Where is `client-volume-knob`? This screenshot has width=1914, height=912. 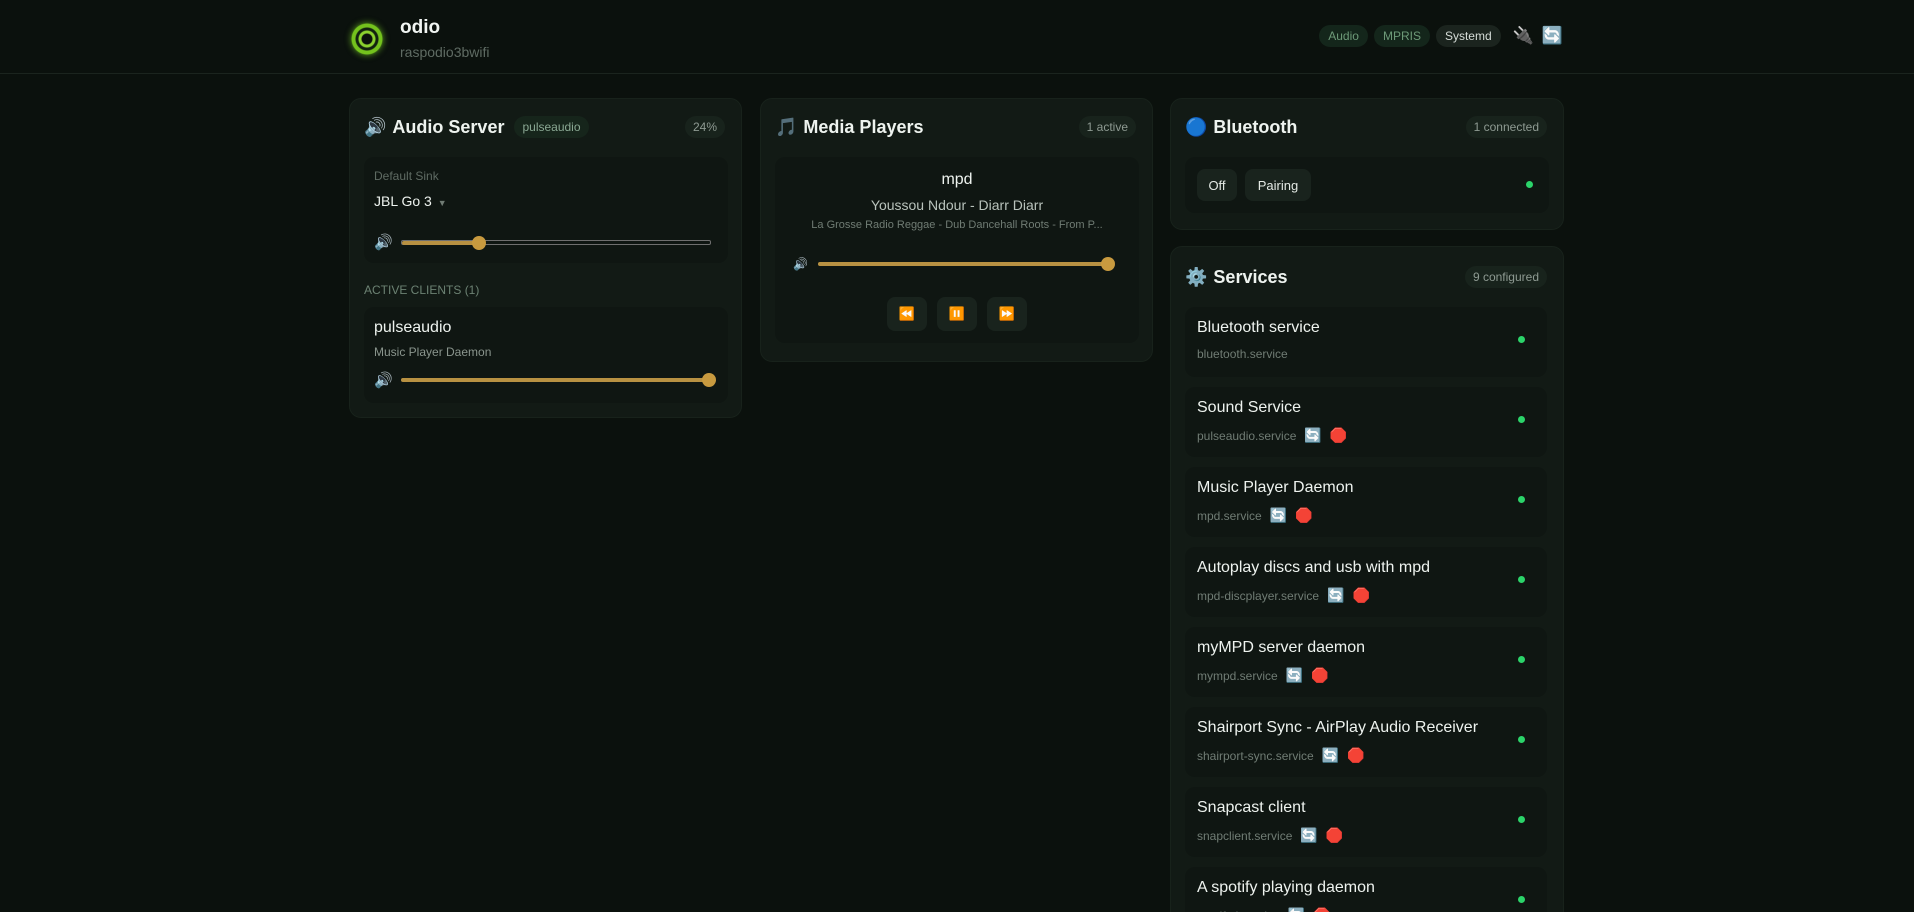 client-volume-knob is located at coordinates (708, 380).